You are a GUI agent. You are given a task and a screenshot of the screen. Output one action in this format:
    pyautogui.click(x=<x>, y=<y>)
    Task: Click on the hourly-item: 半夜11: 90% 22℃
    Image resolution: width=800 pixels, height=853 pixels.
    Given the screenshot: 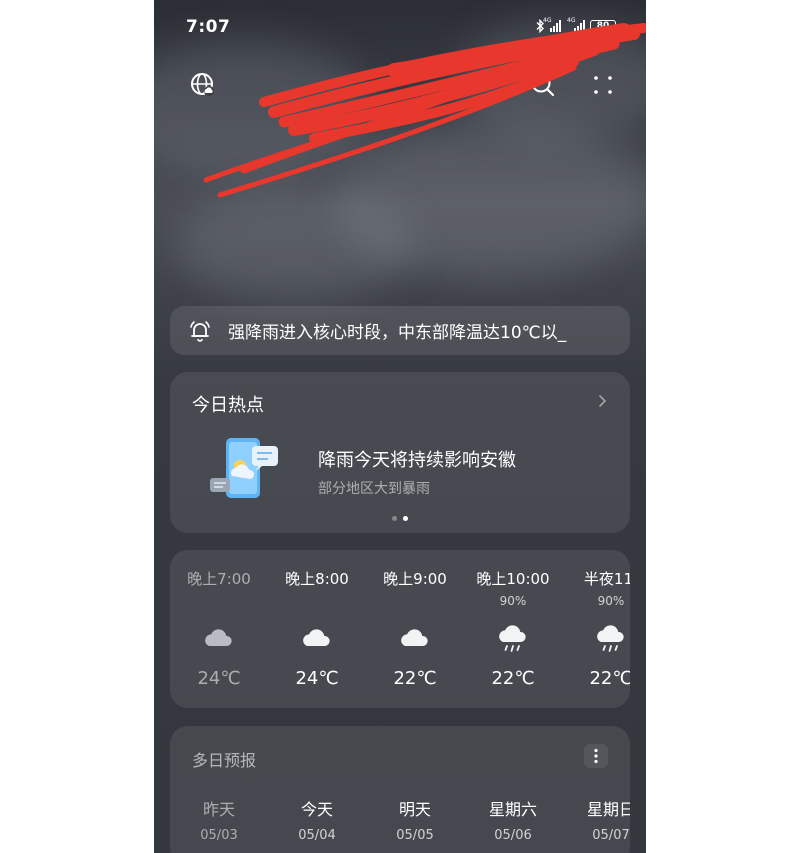 What is the action you would take?
    pyautogui.click(x=596, y=629)
    